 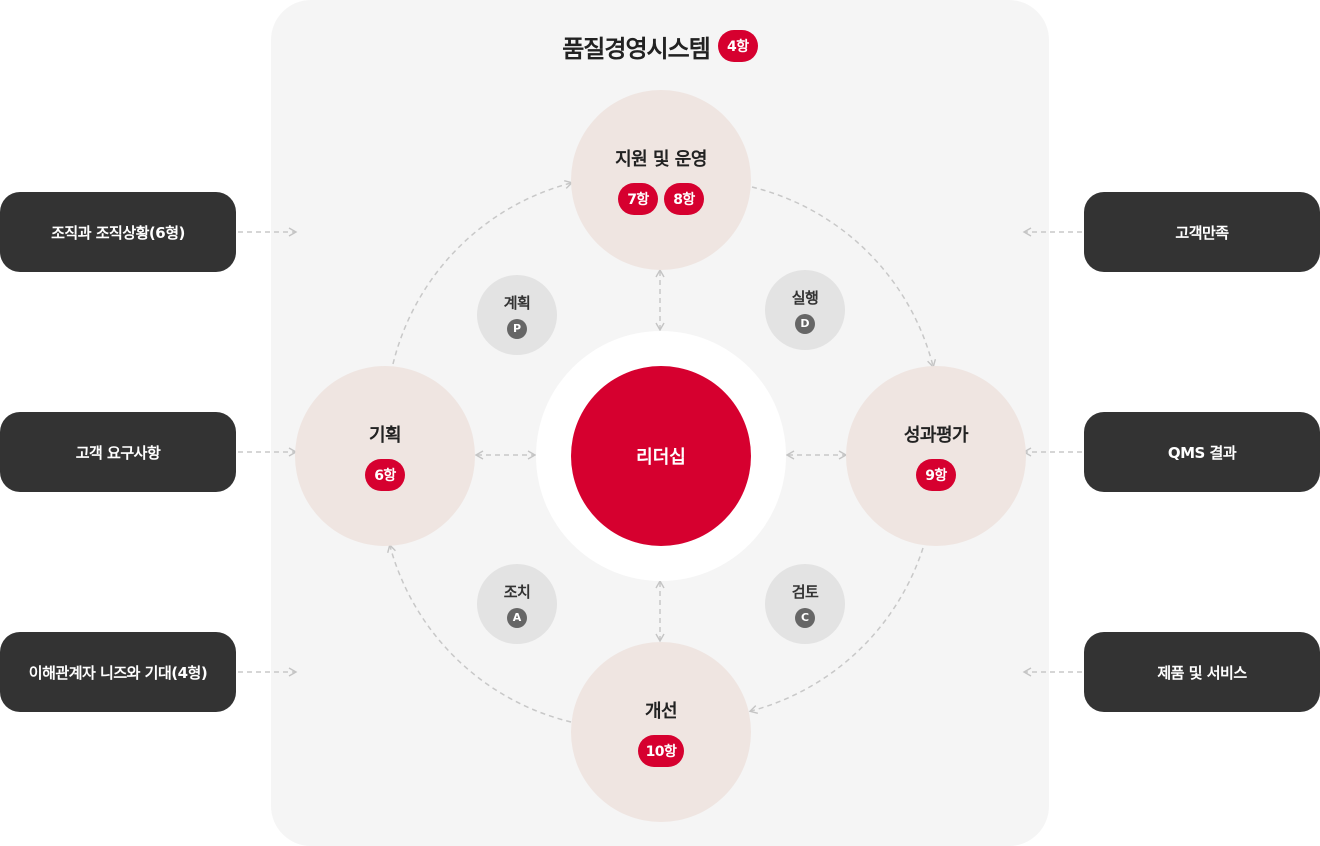 I want to click on output-box-qms-results: QMS 결과, so click(x=1202, y=452).